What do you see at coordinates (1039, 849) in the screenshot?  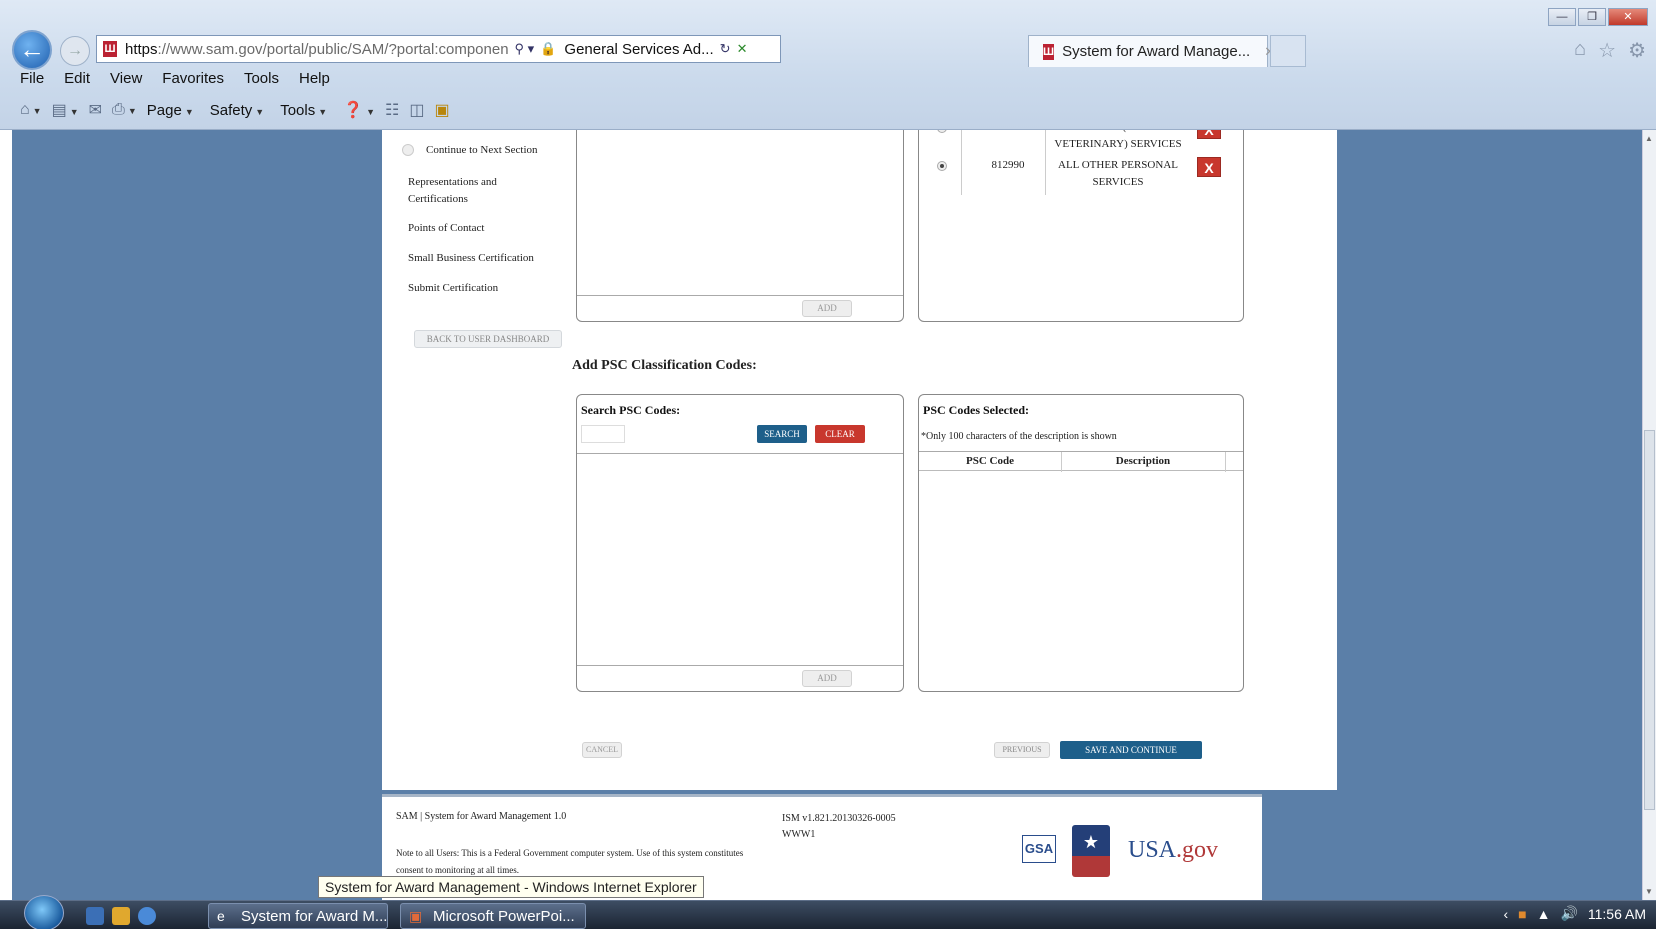 I see `gsa-logo: GSA` at bounding box center [1039, 849].